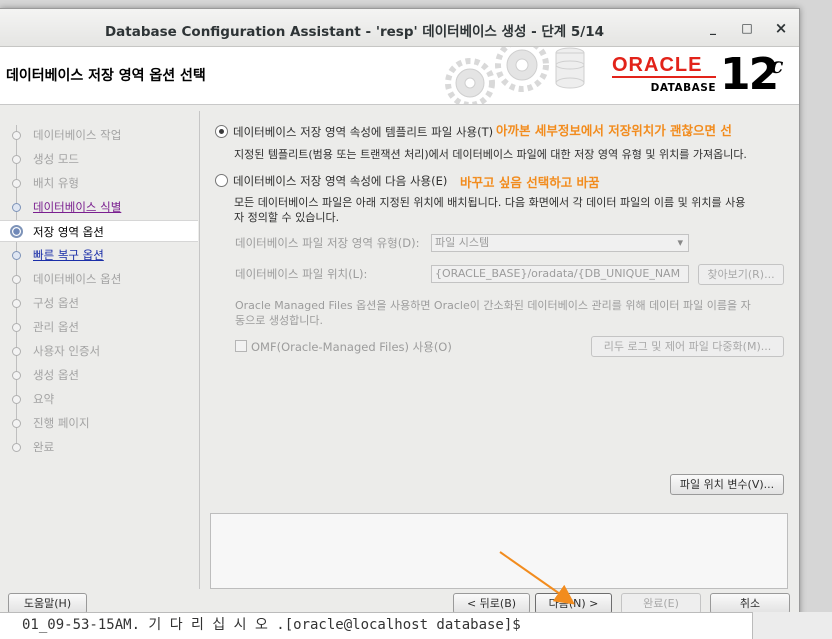  I want to click on step-label: 배치 유형, so click(56, 183).